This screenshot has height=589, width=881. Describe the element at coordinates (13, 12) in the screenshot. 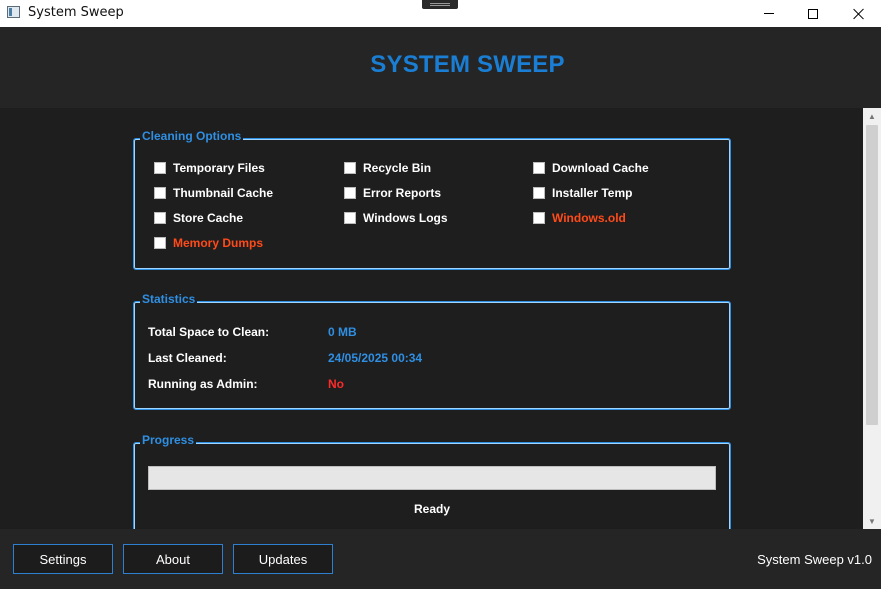

I see `app-icon` at that location.